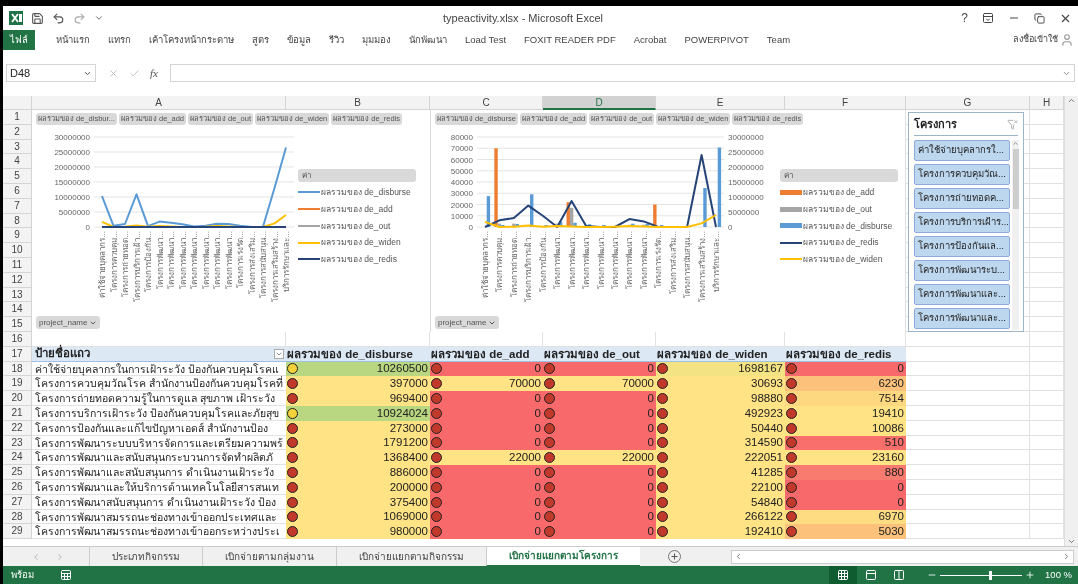  Describe the element at coordinates (720, 354) in the screenshot. I see `column-header-text: ผลรวมของ de_widen` at that location.